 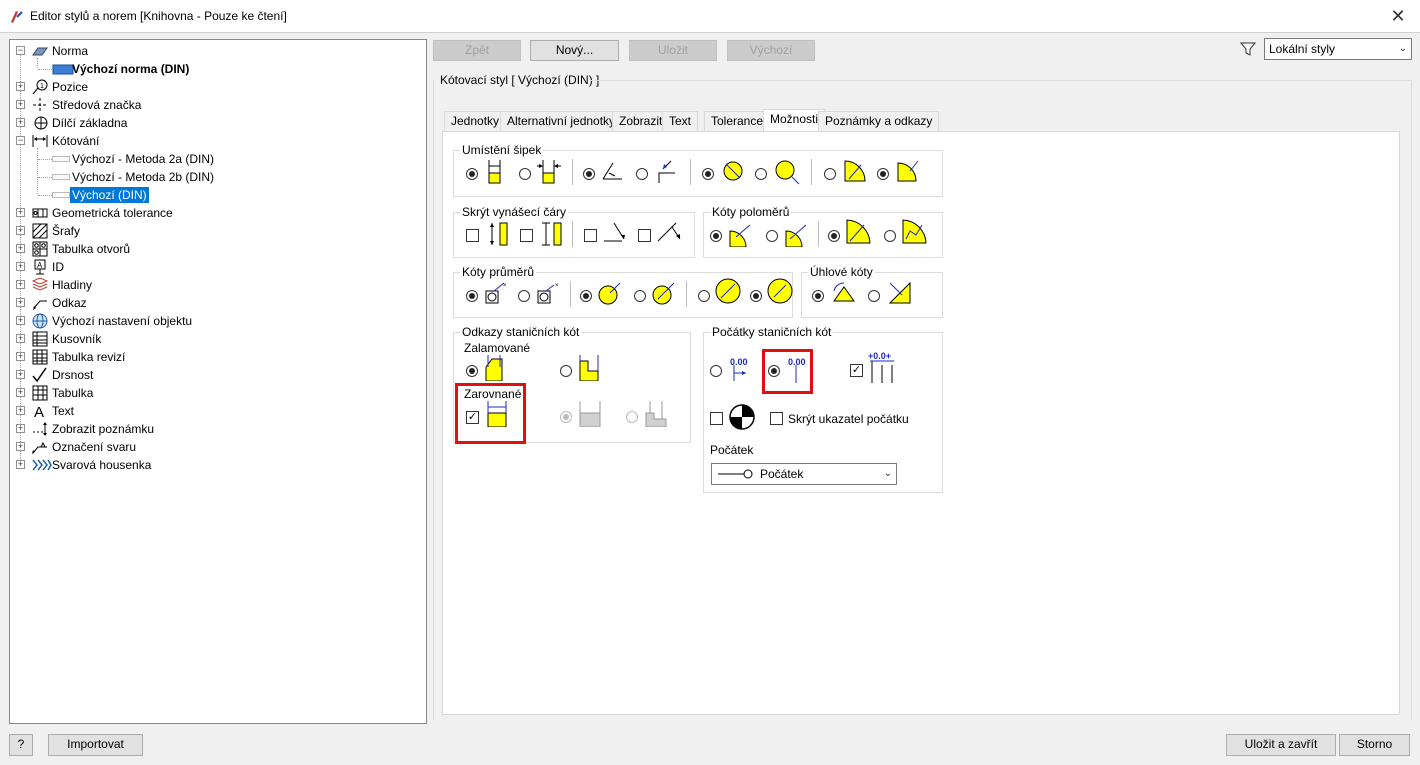 I want to click on jogged-opt-2-radio, so click(x=566, y=371).